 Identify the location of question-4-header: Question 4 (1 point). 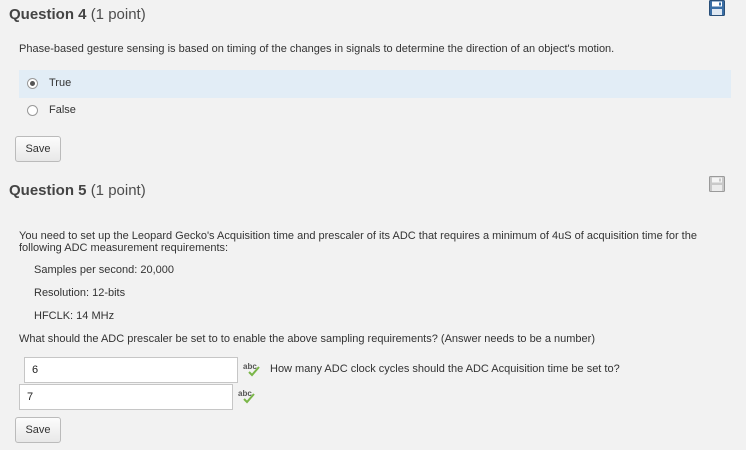
(77, 14).